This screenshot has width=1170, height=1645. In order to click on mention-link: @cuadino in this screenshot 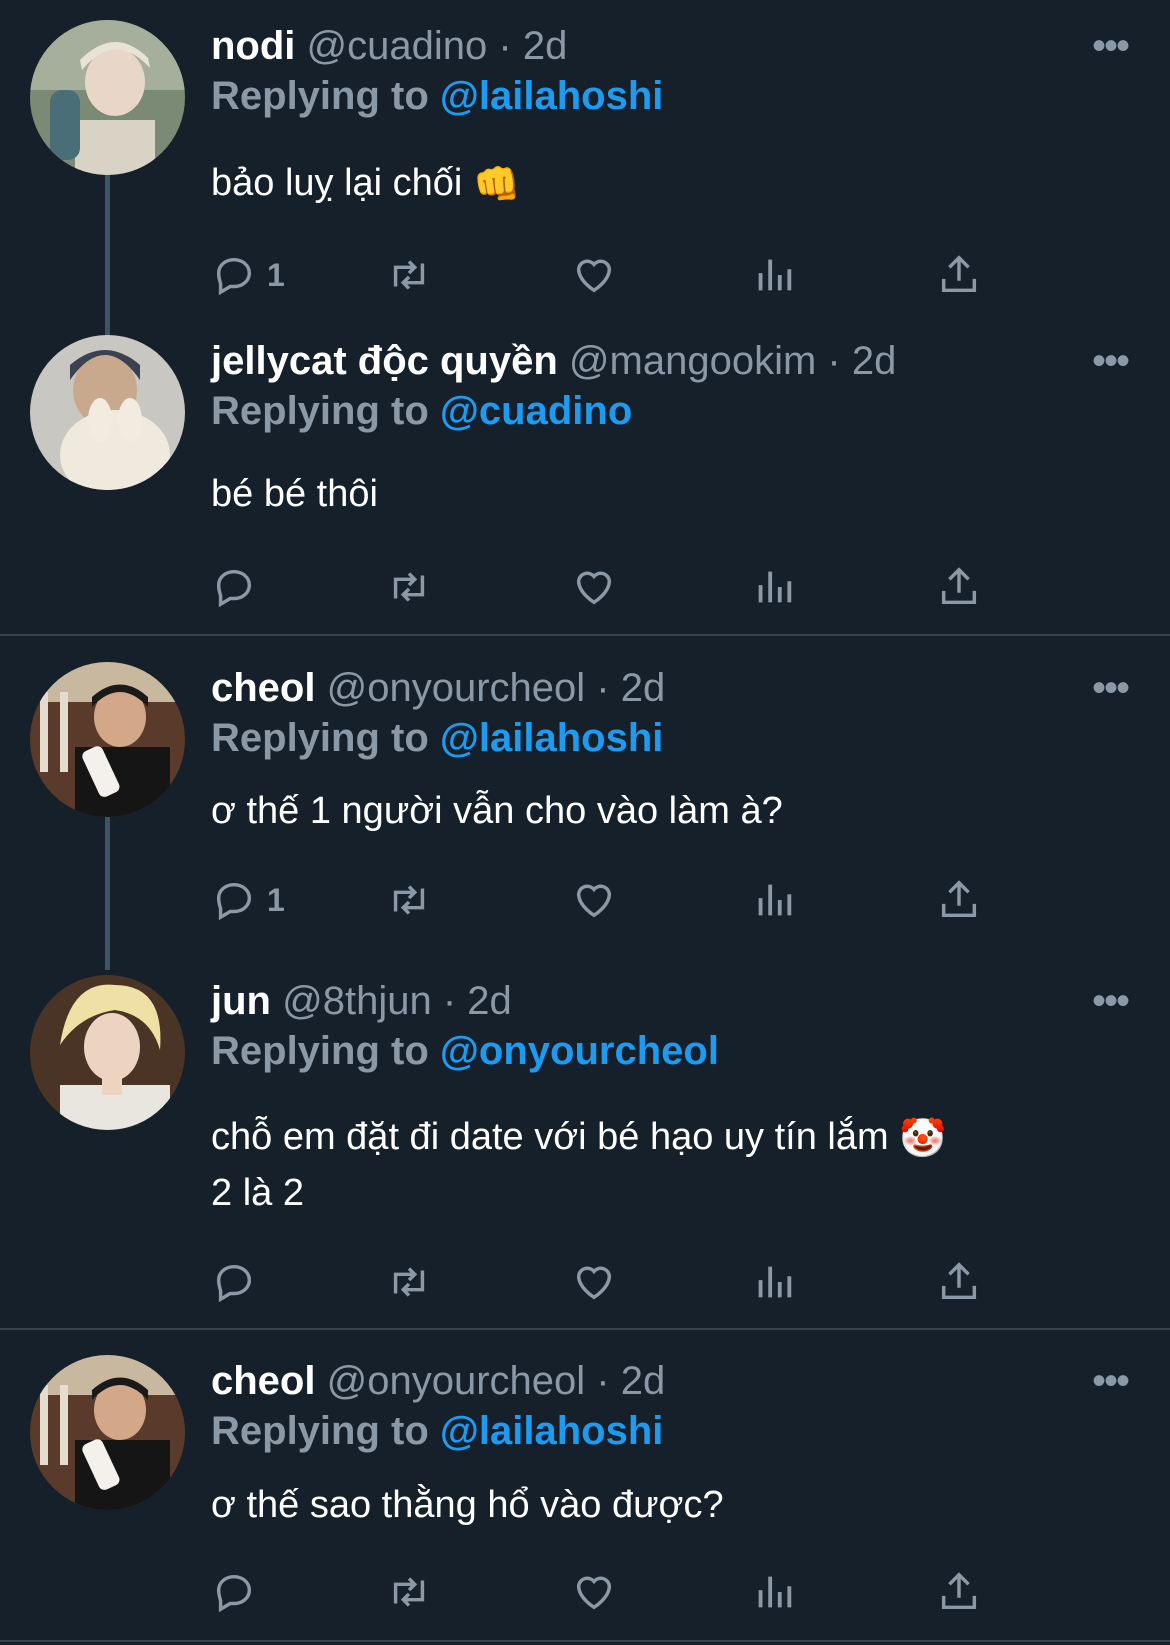, I will do `click(536, 411)`.